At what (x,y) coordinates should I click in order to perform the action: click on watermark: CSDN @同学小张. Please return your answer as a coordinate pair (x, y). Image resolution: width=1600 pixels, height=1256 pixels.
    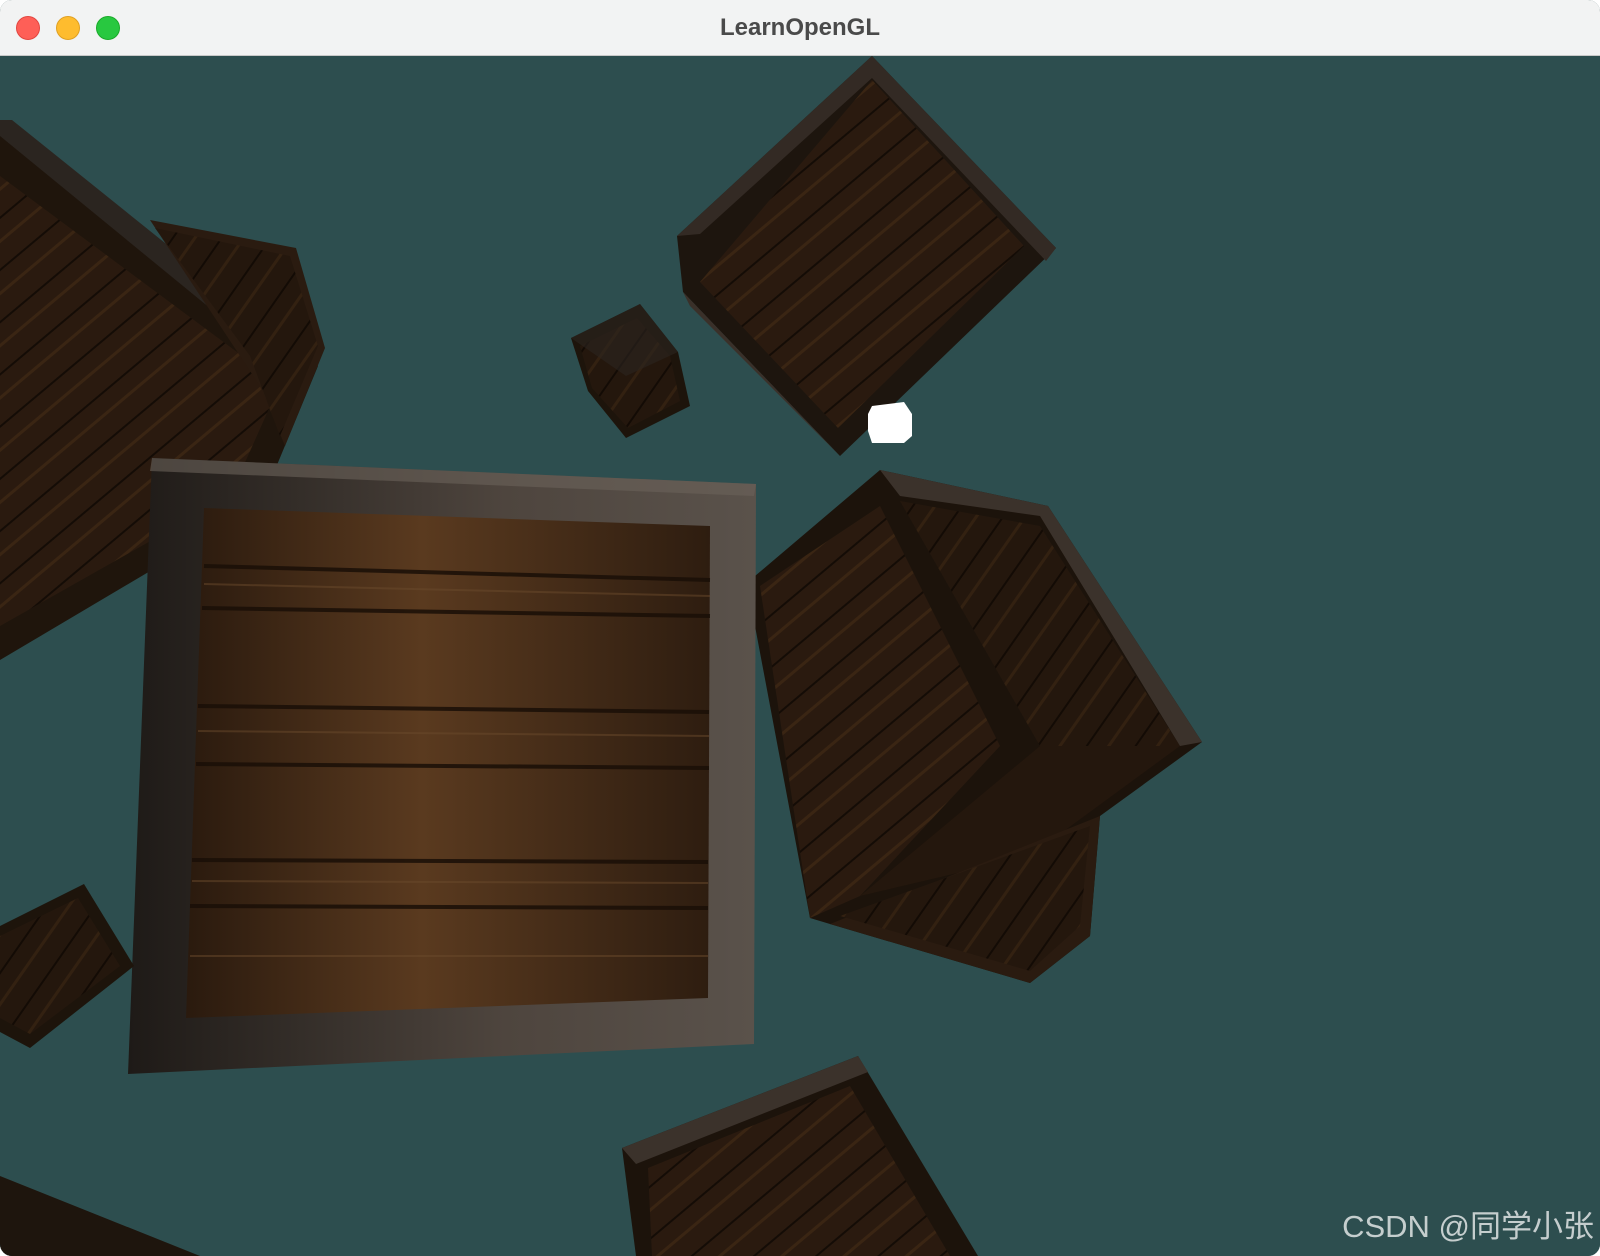
    Looking at the image, I should click on (1468, 1226).